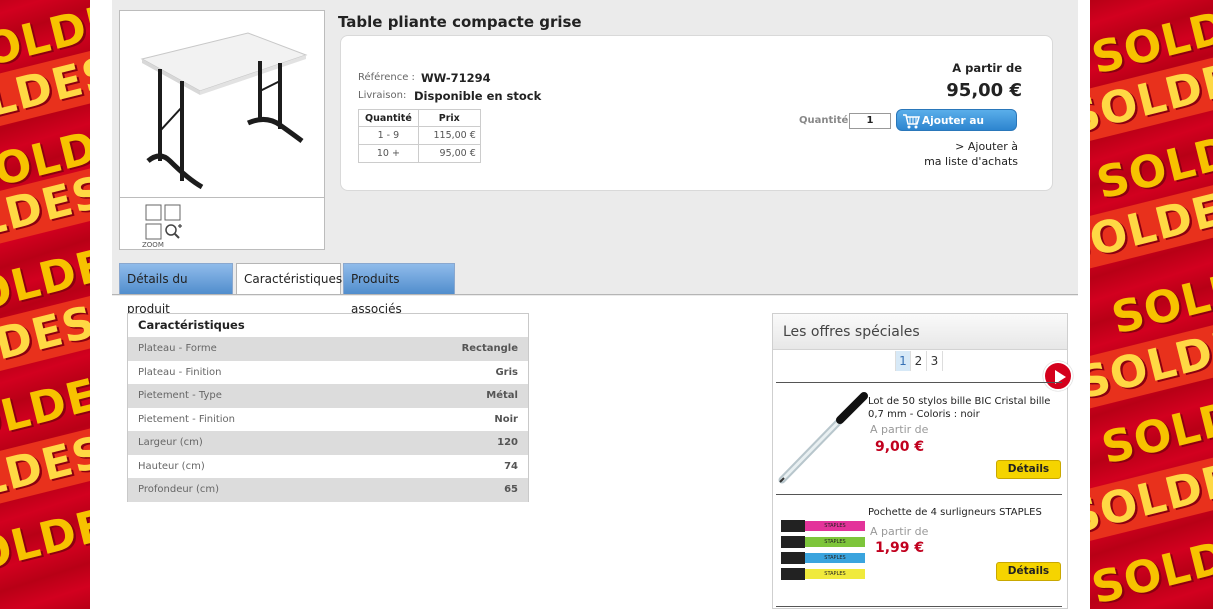  I want to click on pager-page-2: 2, so click(919, 361).